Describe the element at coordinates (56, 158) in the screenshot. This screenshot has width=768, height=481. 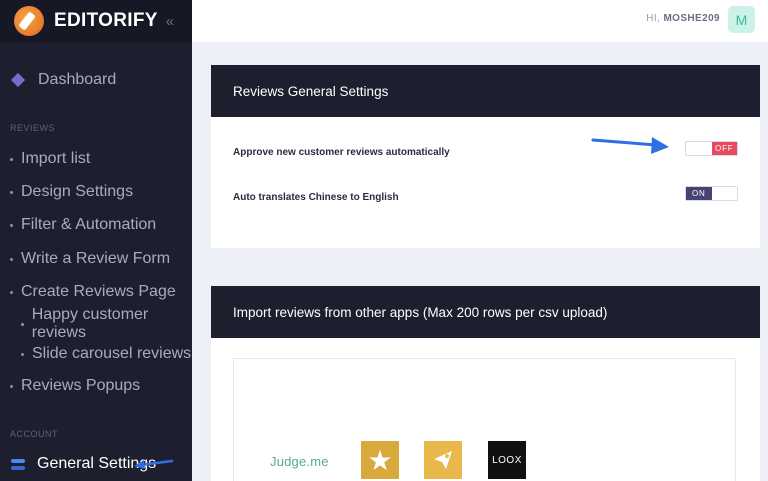
I see `sidebar-item-label: Import list` at that location.